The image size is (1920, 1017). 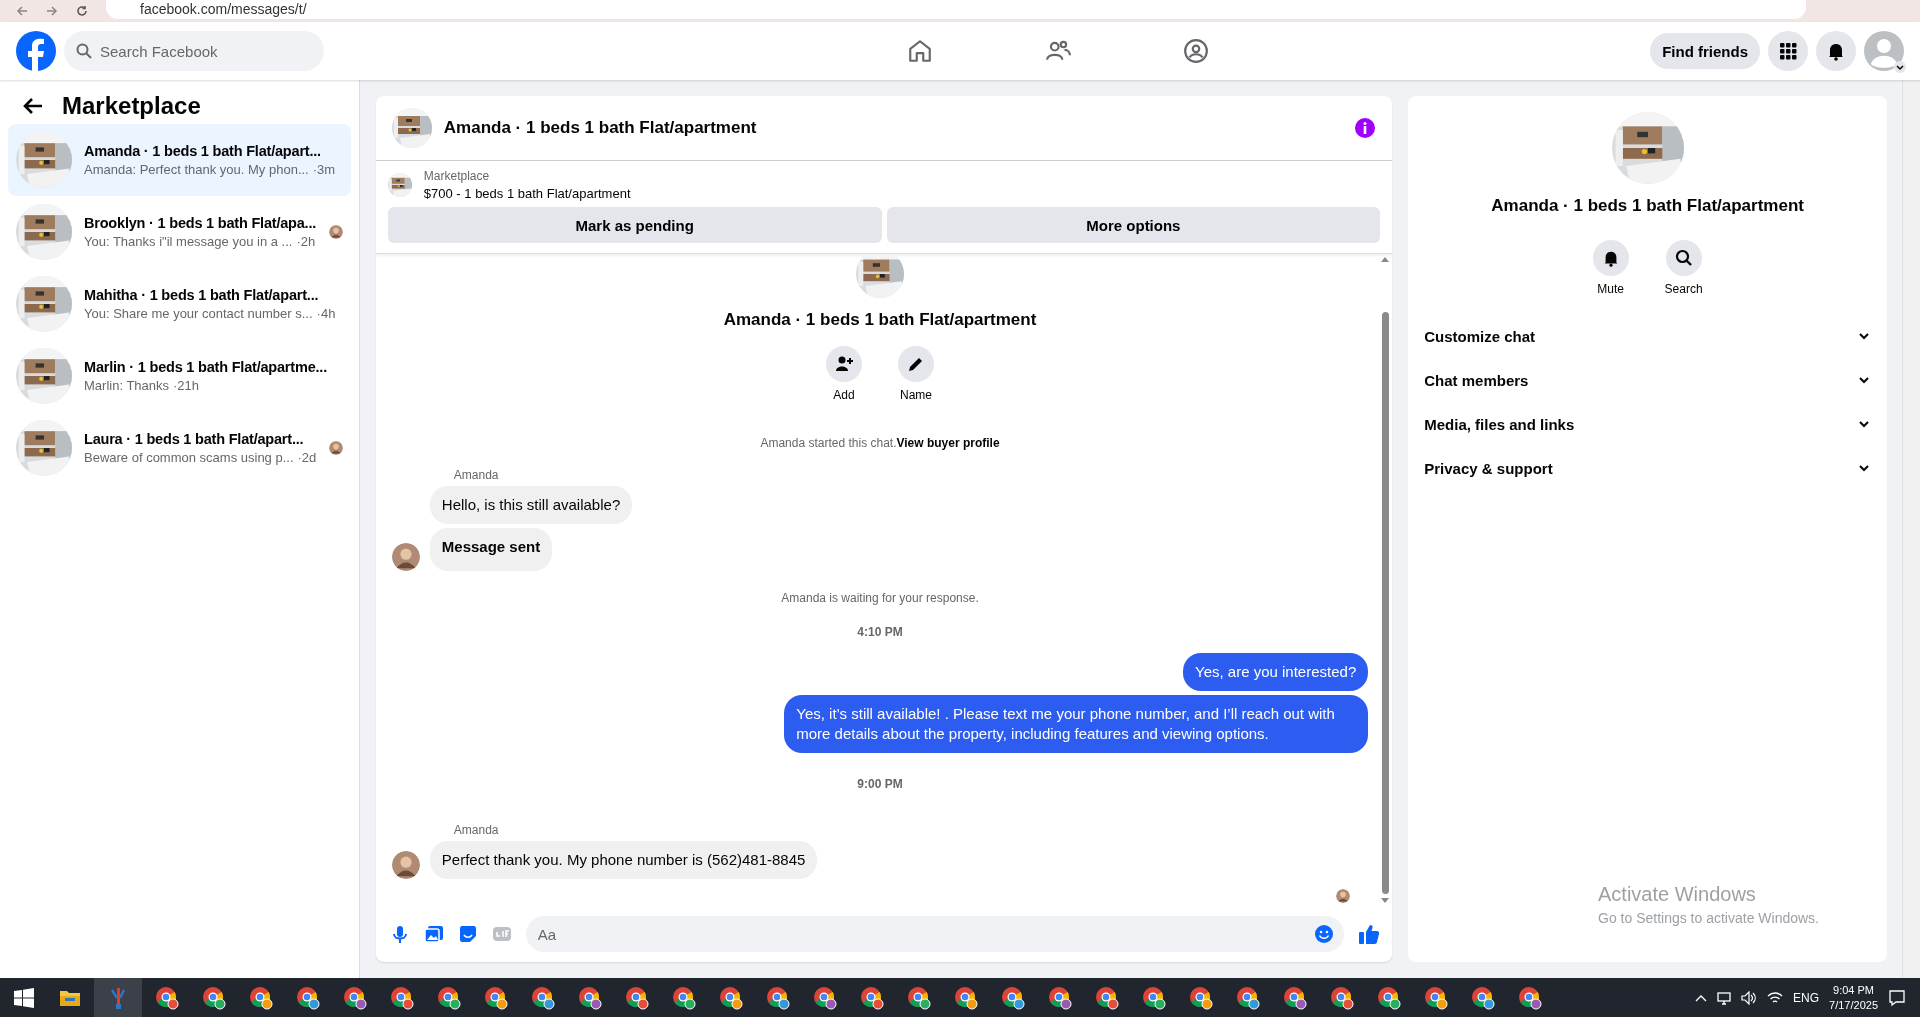 I want to click on conversation-item: Brooklyn · 1 beds 1 bath Flat/apa... You: Thanks i"il message you in a ... ·2h, so click(x=179, y=232).